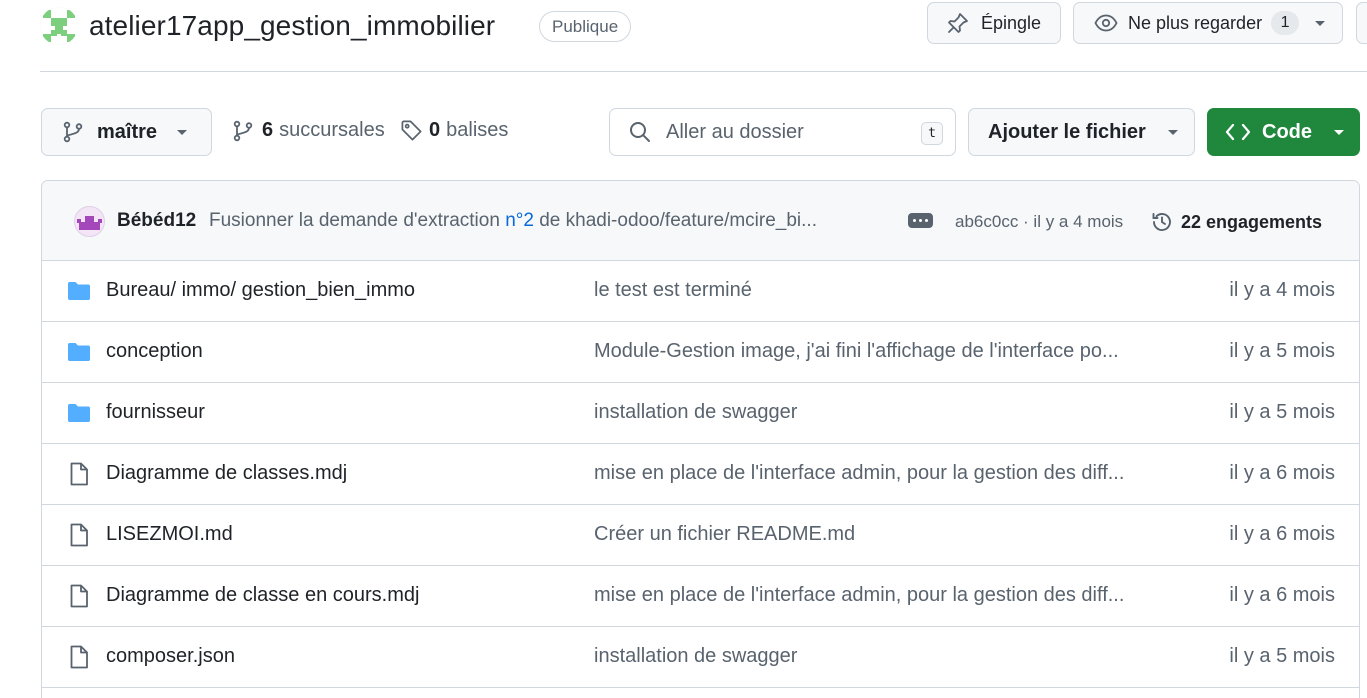 This screenshot has width=1367, height=698. I want to click on branch-selector: maître, so click(126, 132).